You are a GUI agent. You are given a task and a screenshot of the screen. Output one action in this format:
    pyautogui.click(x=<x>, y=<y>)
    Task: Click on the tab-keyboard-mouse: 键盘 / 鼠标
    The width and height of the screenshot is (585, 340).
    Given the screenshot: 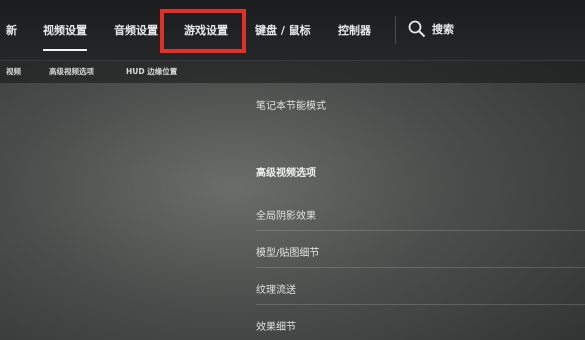 What is the action you would take?
    pyautogui.click(x=283, y=30)
    